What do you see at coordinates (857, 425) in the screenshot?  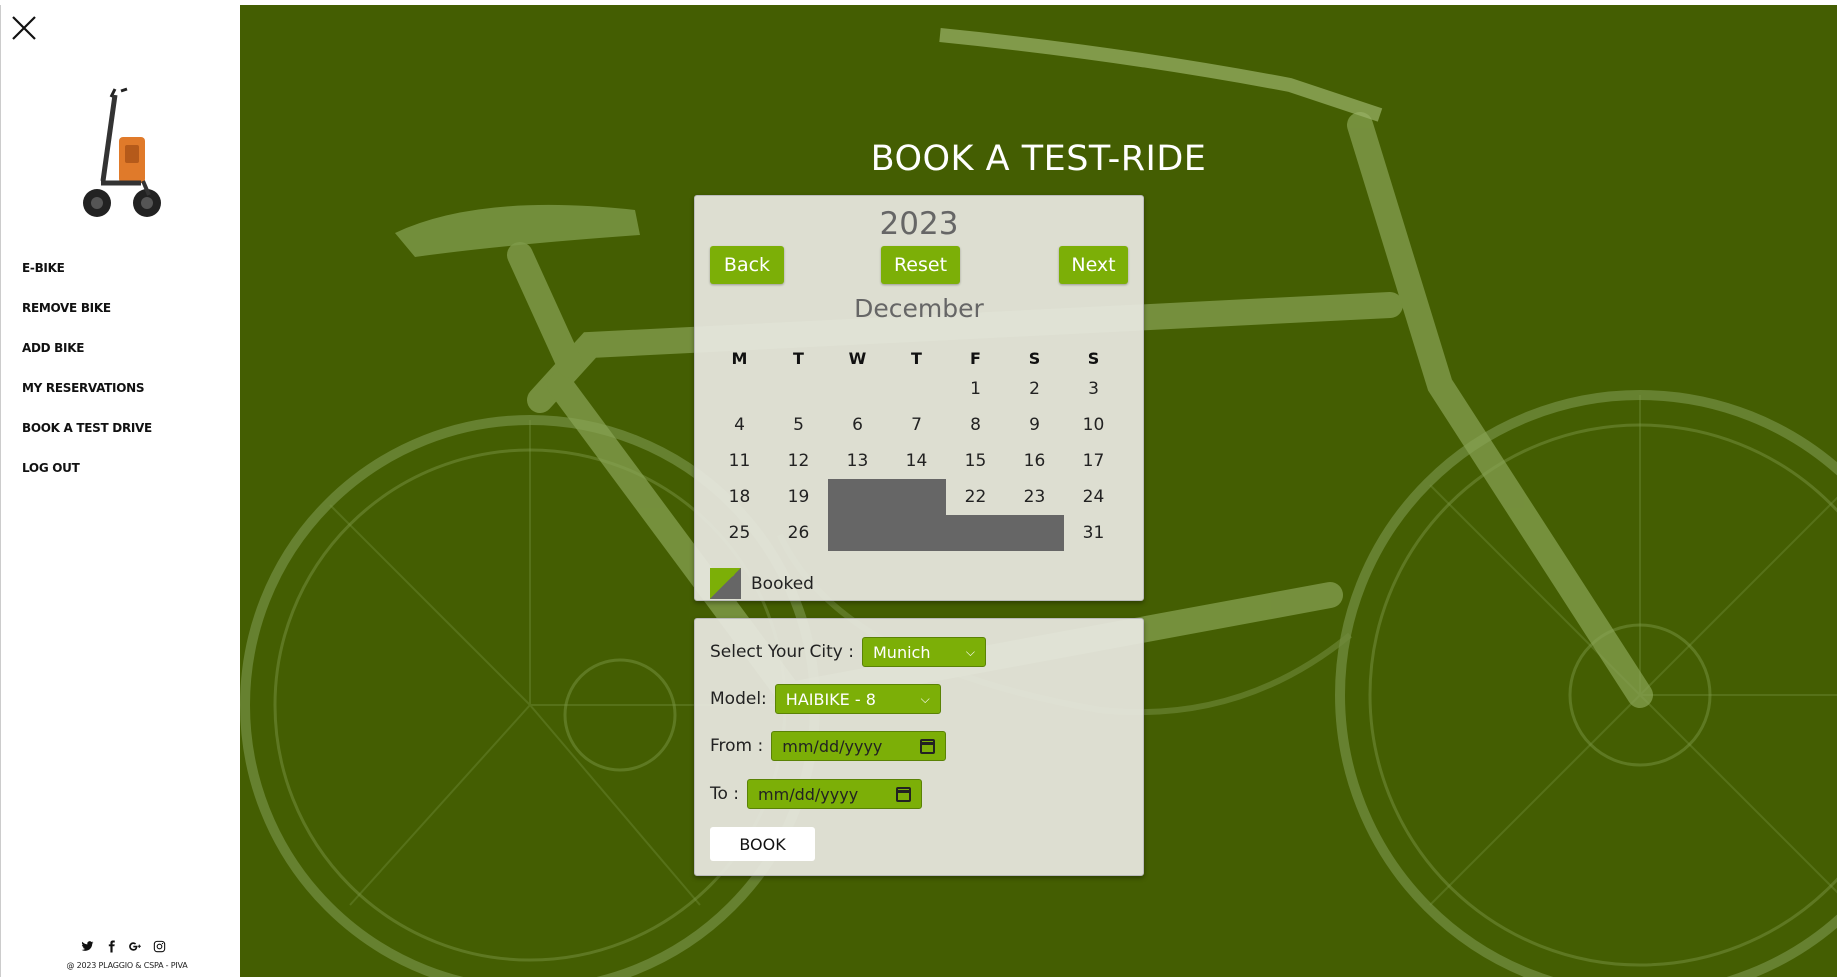 I see `calendar-day: 6` at bounding box center [857, 425].